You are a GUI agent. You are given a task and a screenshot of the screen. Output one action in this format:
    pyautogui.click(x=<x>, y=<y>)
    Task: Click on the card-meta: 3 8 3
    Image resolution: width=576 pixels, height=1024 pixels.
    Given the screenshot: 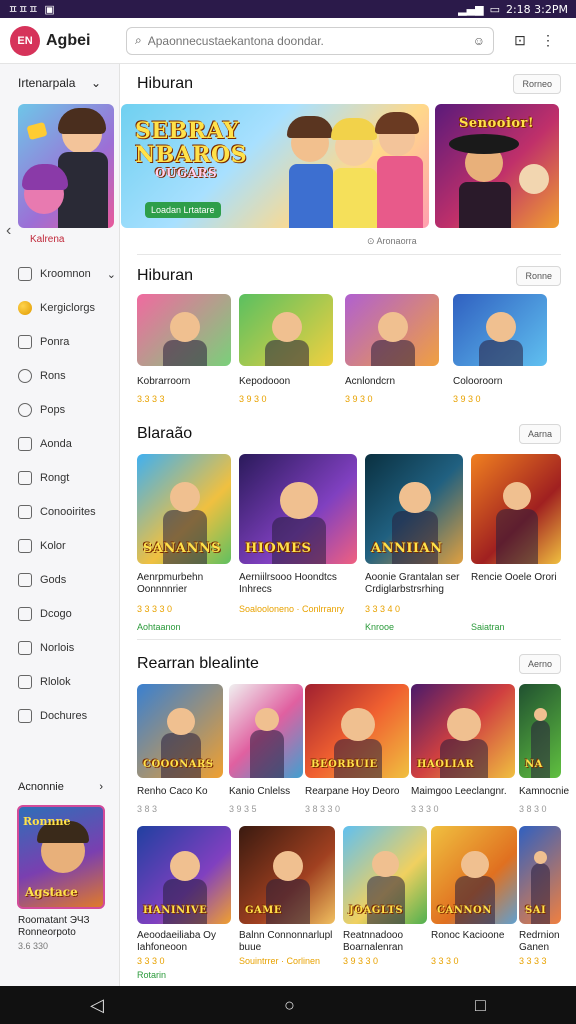 What is the action you would take?
    pyautogui.click(x=147, y=809)
    